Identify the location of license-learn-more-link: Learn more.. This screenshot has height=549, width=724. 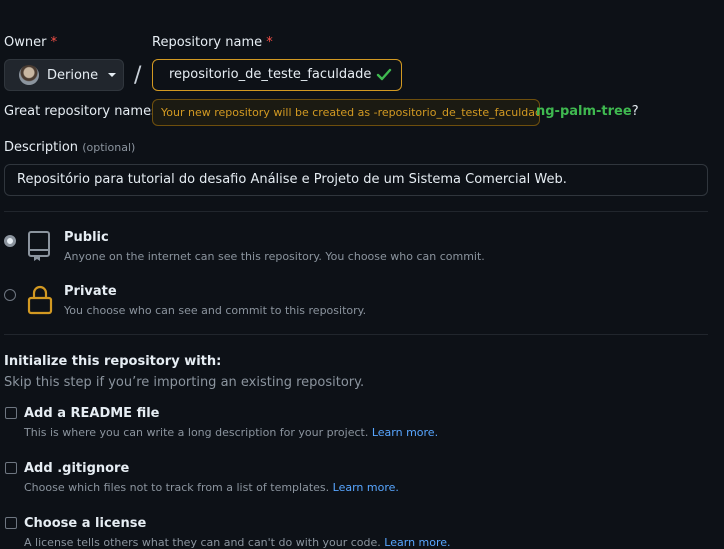
(417, 542).